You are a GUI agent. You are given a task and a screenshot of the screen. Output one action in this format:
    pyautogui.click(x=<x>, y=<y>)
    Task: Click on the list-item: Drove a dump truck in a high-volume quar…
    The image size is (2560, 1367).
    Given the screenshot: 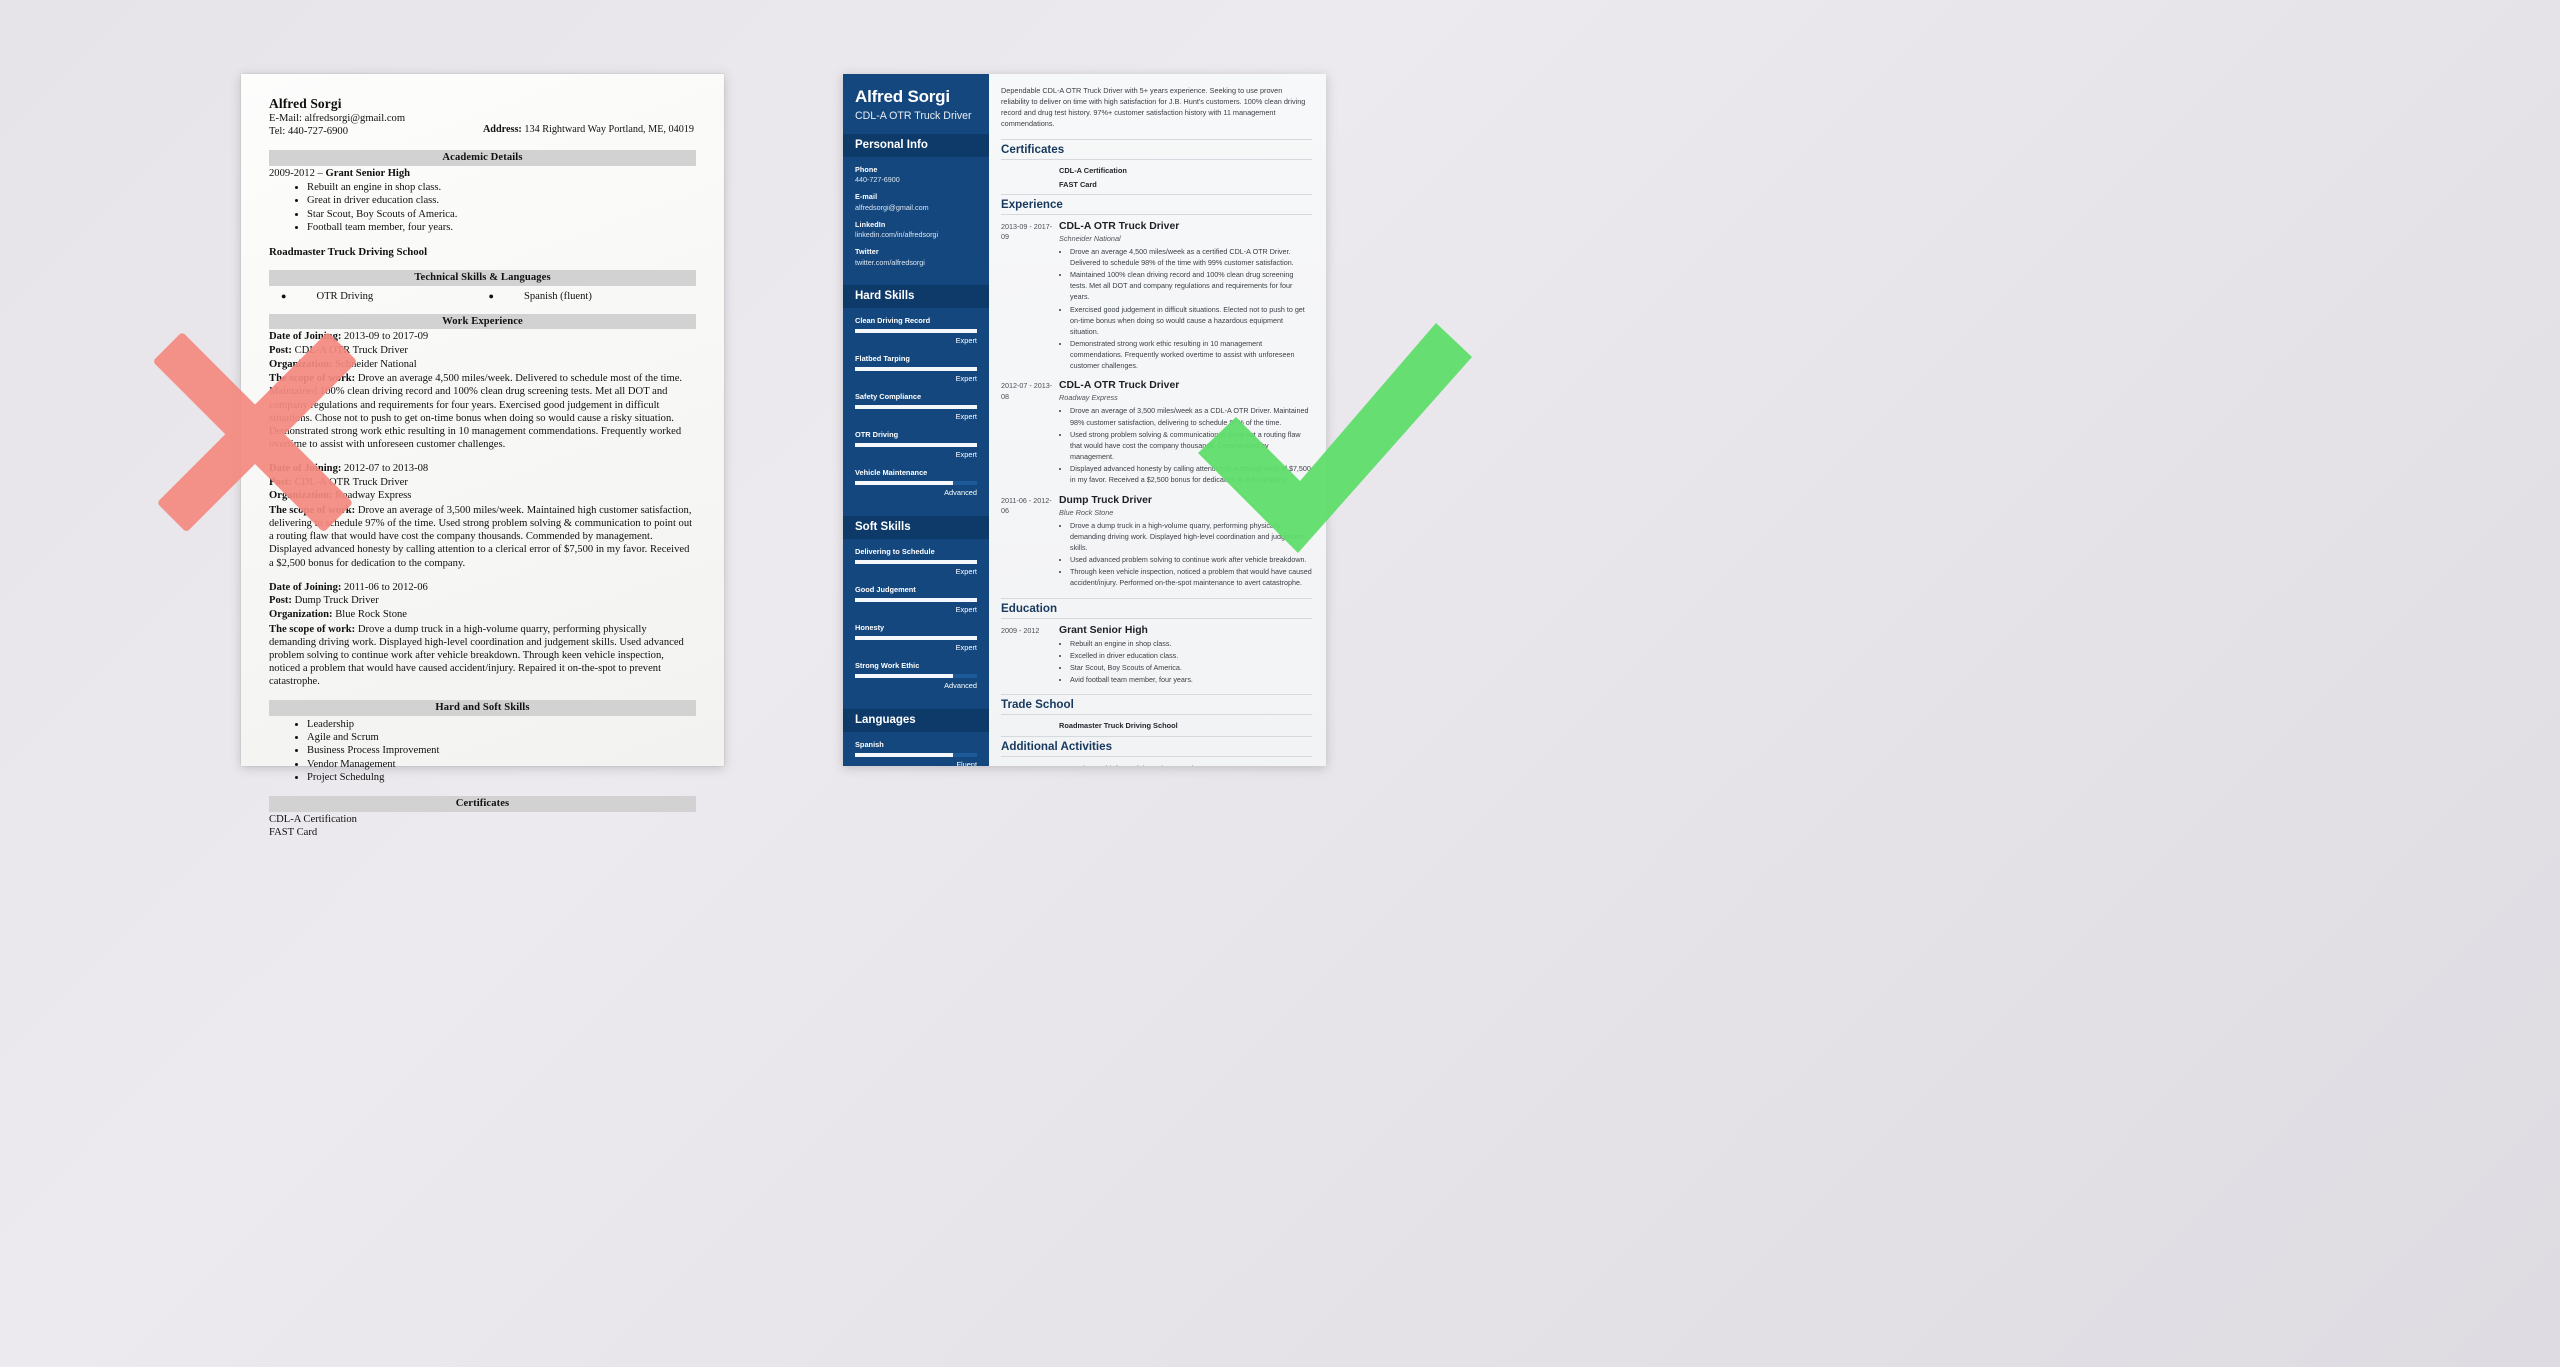 What is the action you would take?
    pyautogui.click(x=1191, y=536)
    